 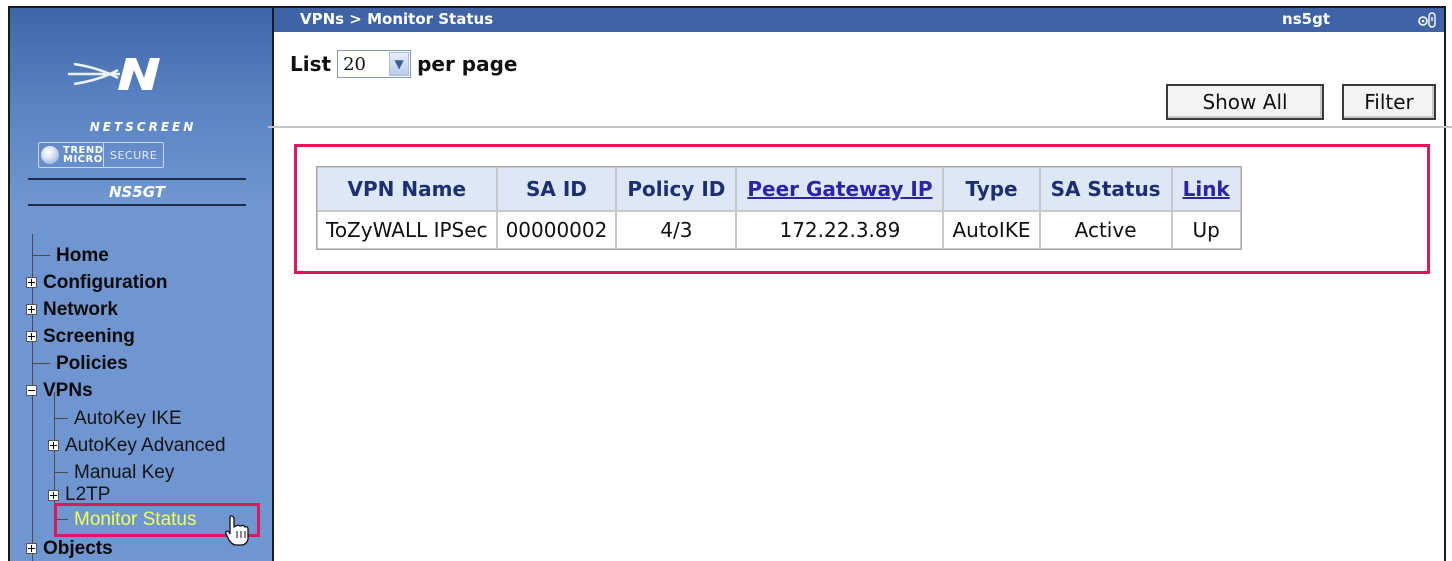 What do you see at coordinates (237, 530) in the screenshot?
I see `hand-cursor-icon` at bounding box center [237, 530].